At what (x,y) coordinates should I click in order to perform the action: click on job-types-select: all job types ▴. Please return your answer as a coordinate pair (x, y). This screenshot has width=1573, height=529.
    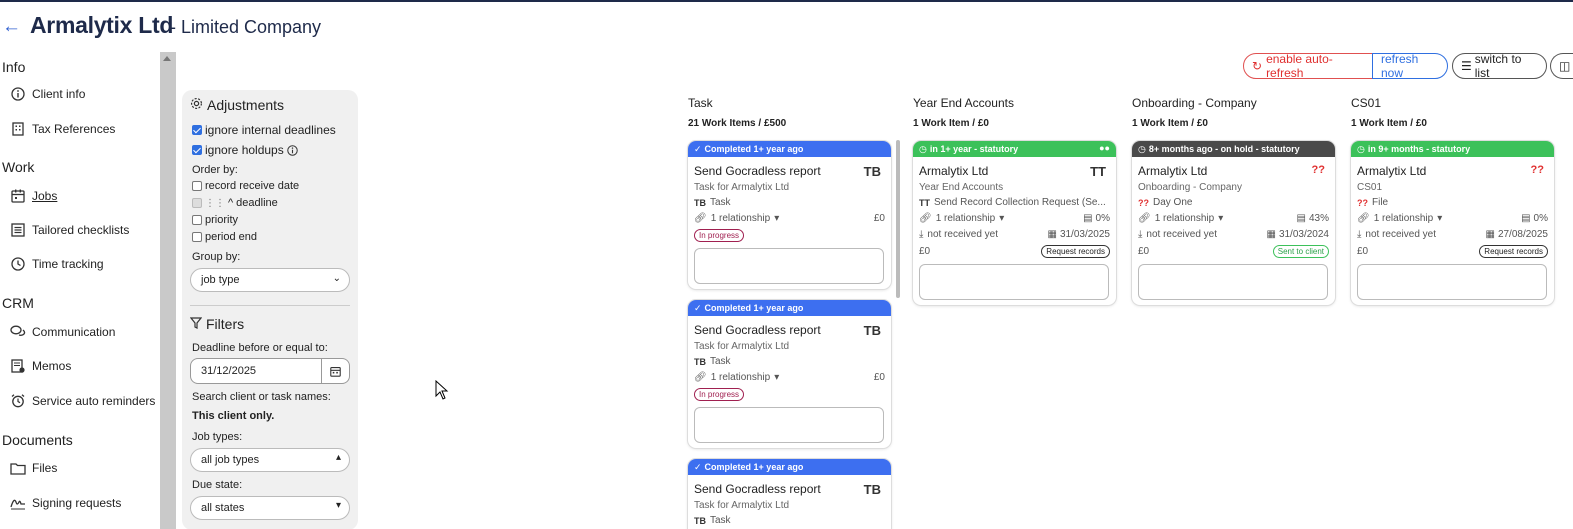
    Looking at the image, I should click on (270, 460).